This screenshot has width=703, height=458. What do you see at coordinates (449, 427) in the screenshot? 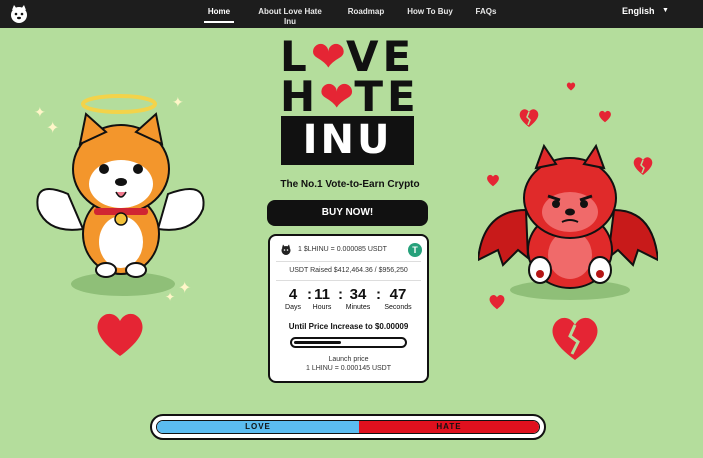
I see `vote-hate-button: HATE` at bounding box center [449, 427].